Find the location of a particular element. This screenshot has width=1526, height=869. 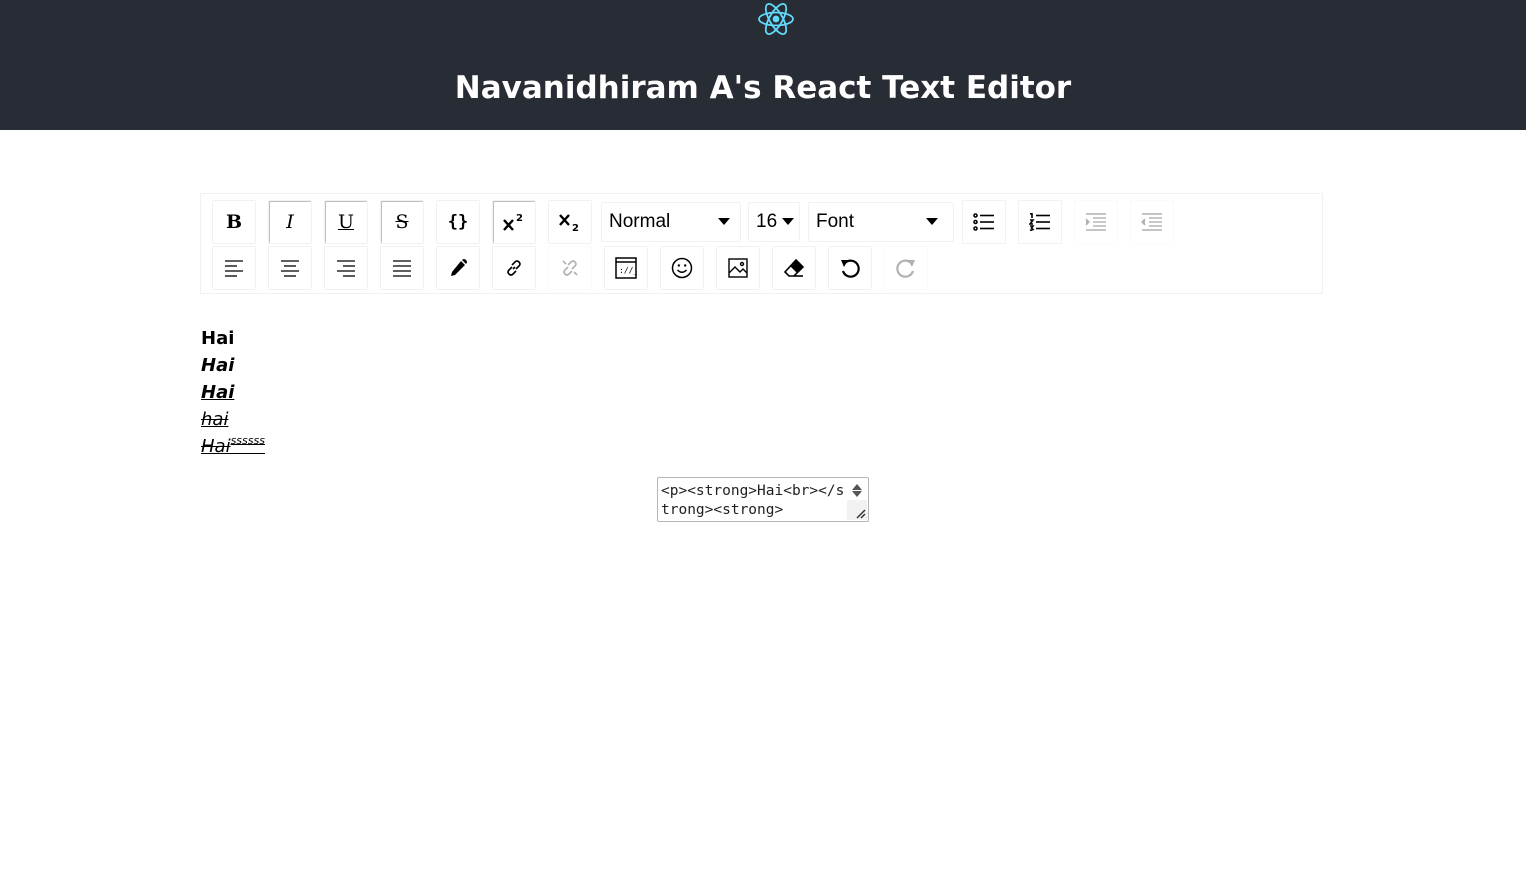

align-justify-icon is located at coordinates (402, 268).